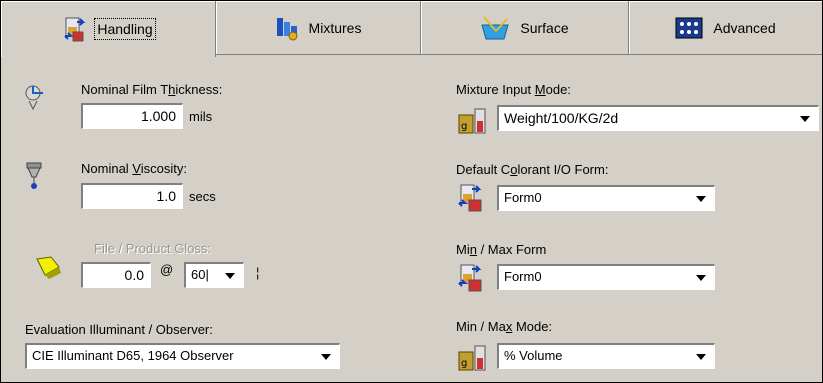  What do you see at coordinates (133, 355) in the screenshot?
I see `illuminant-value: CIE Illuminant D65, 1964 Observer` at bounding box center [133, 355].